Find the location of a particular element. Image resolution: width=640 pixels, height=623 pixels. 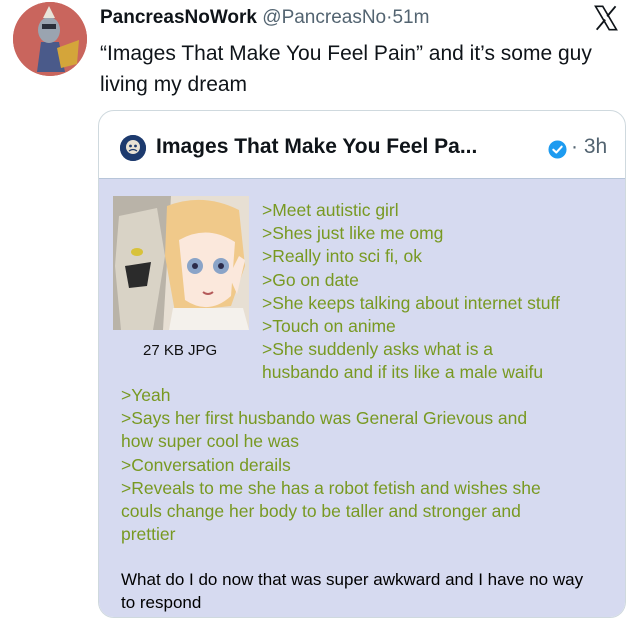

greentext-line: >She suddenly asks what is a is located at coordinates (378, 349).